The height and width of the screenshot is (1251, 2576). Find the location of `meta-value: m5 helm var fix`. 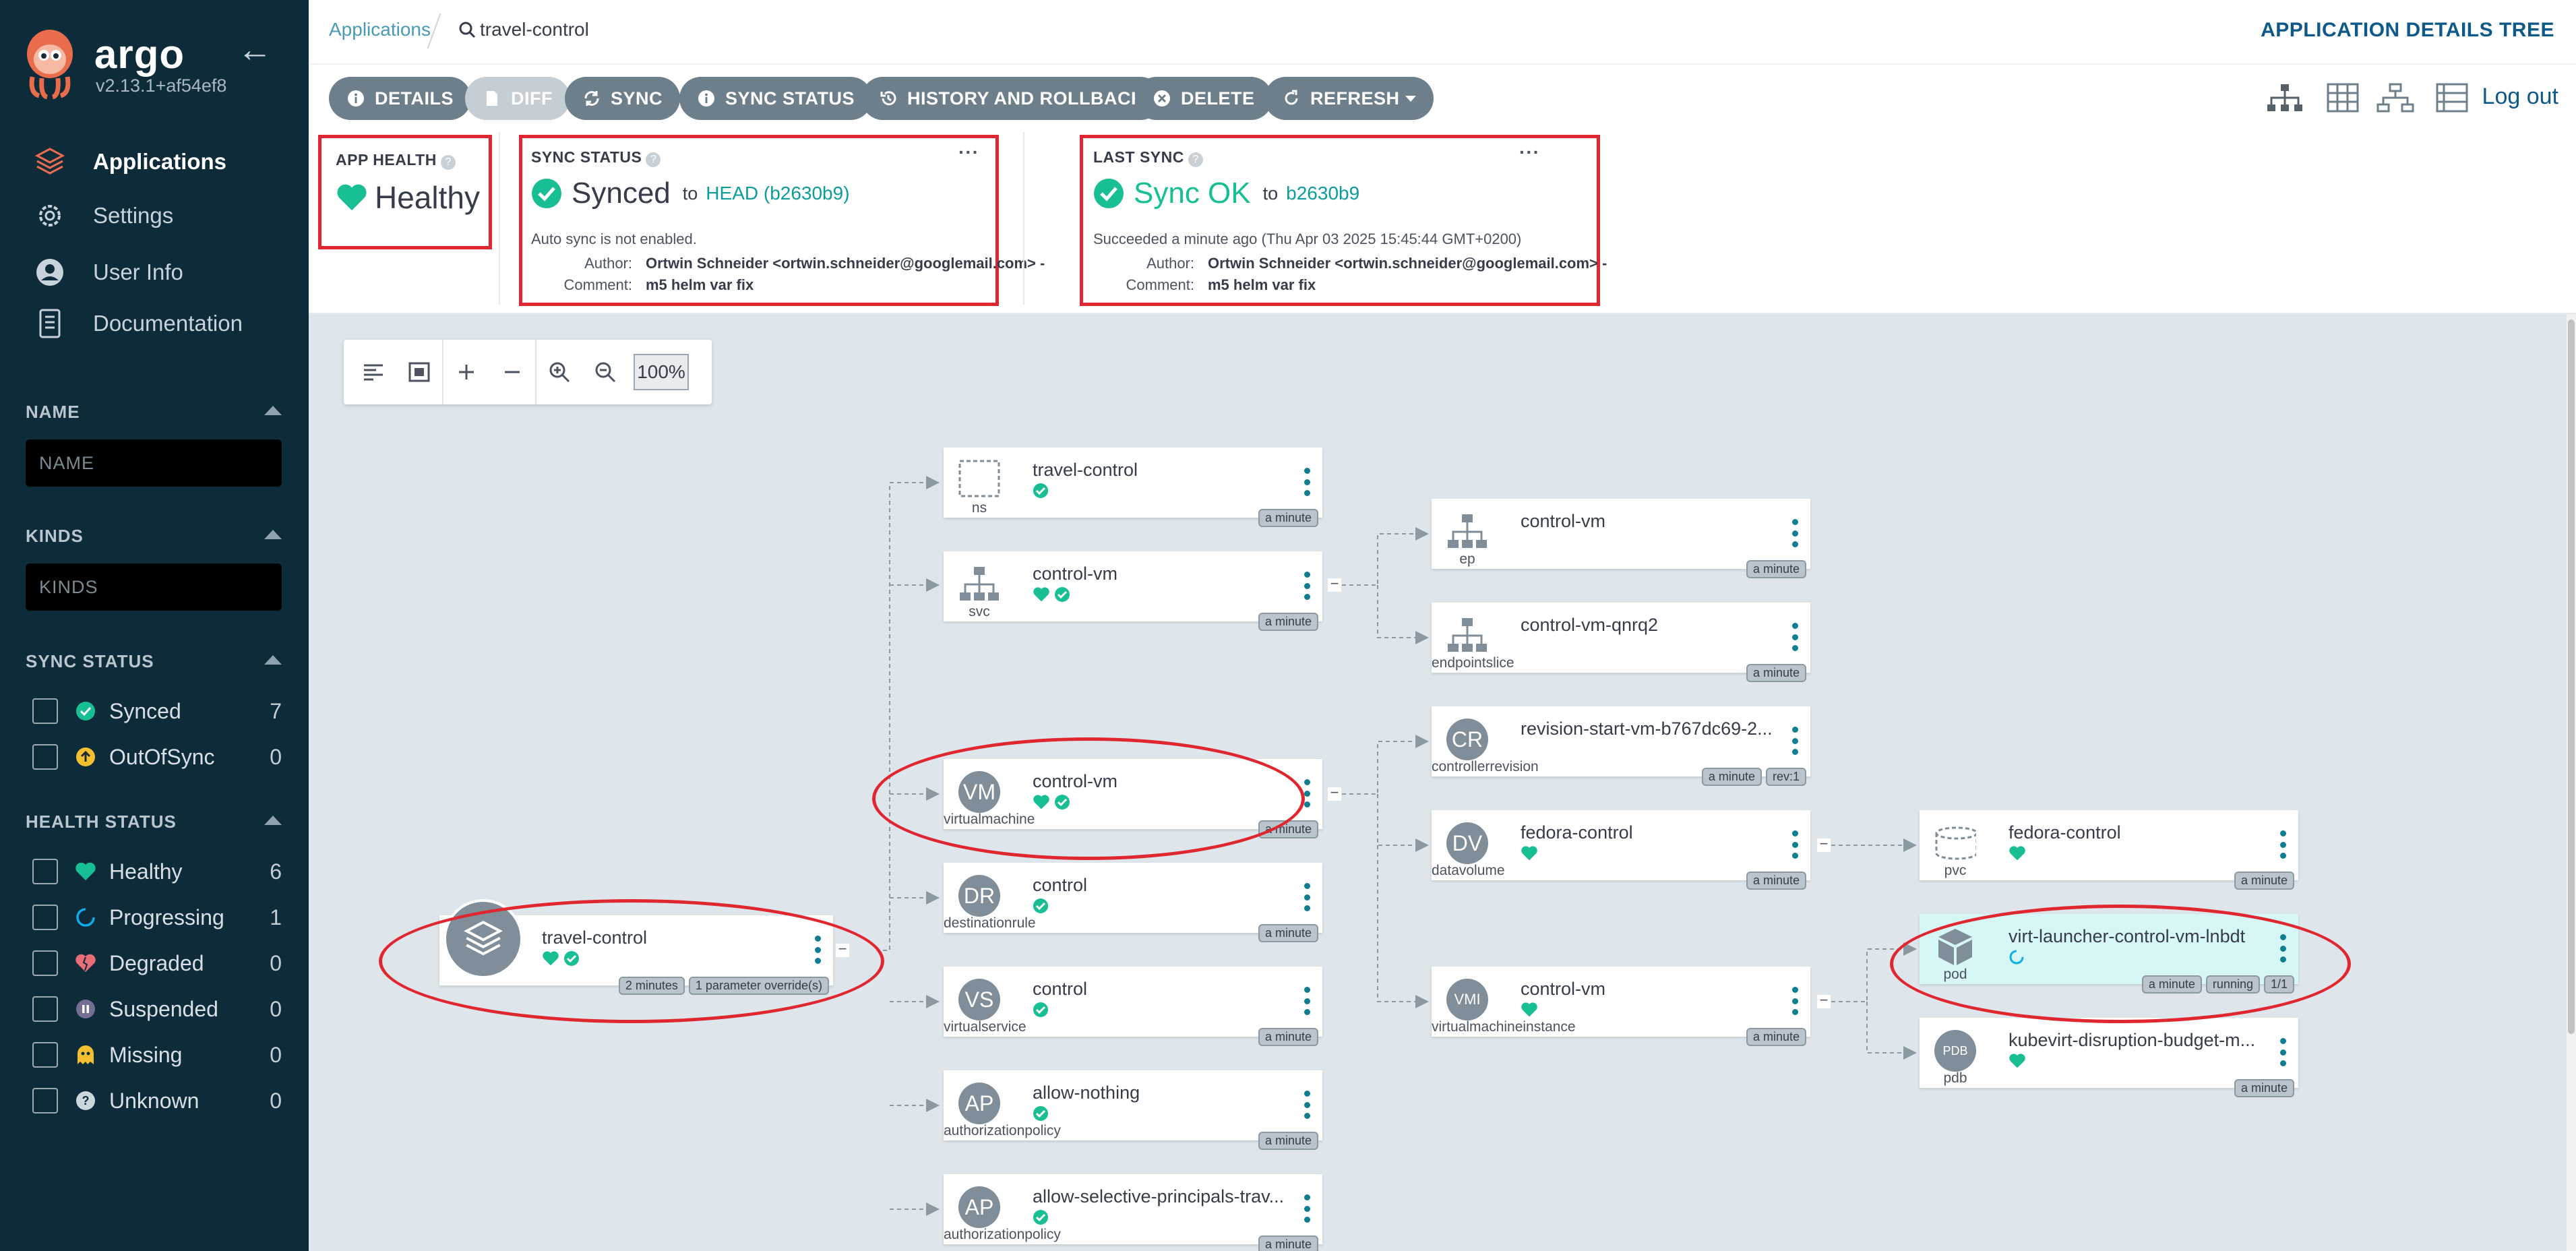

meta-value: m5 helm var fix is located at coordinates (1262, 284).